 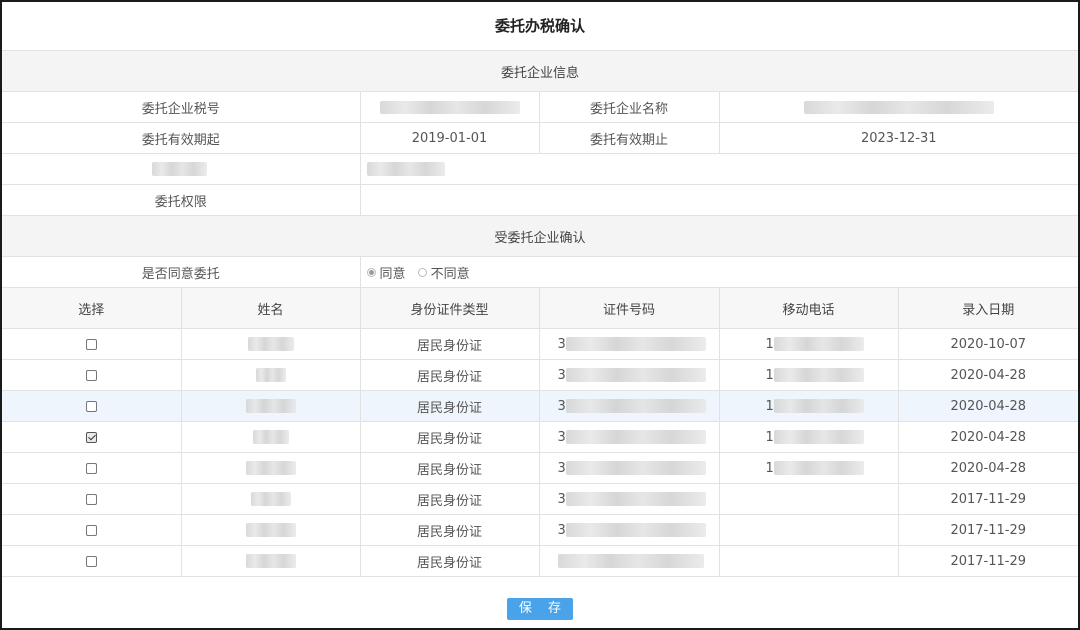 I want to click on radio-disagree: 不同意, so click(x=443, y=272).